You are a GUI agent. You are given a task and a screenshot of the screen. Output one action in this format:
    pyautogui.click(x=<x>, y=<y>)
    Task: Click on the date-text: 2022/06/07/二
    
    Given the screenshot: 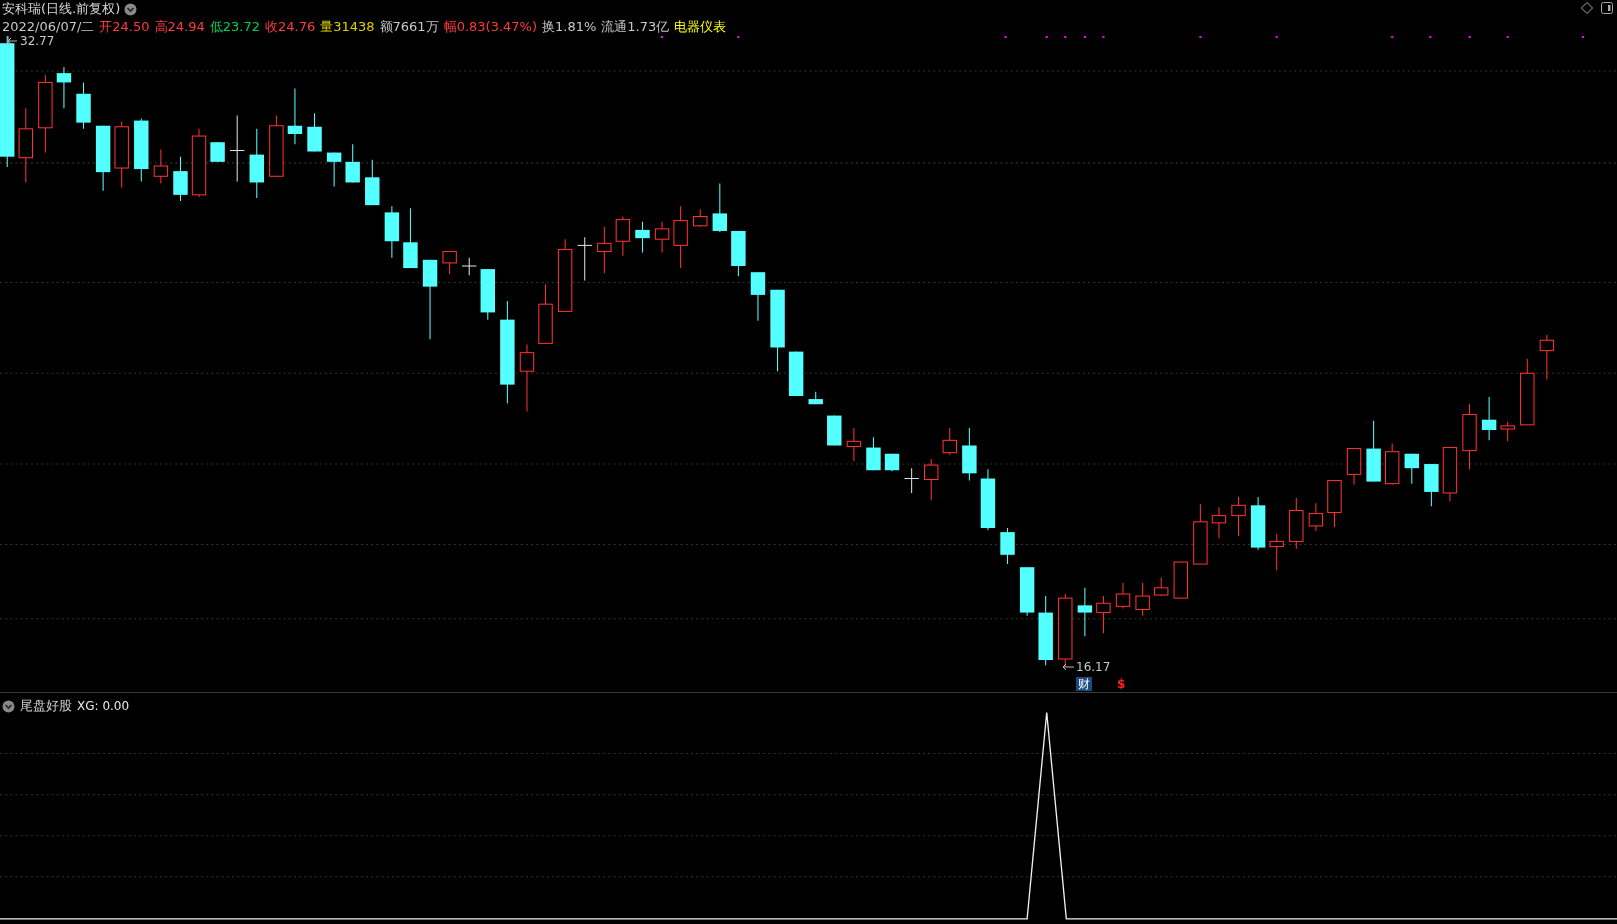 What is the action you would take?
    pyautogui.click(x=48, y=27)
    